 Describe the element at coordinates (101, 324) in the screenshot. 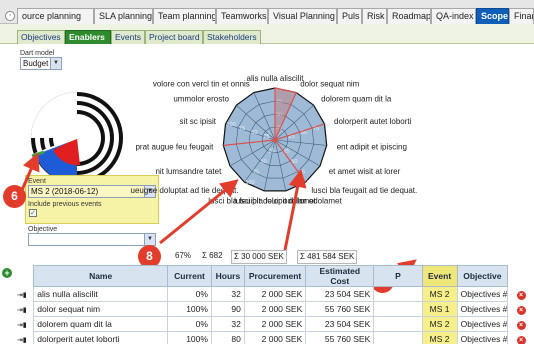

I see `cell-name: dolorem quam dit la` at that location.